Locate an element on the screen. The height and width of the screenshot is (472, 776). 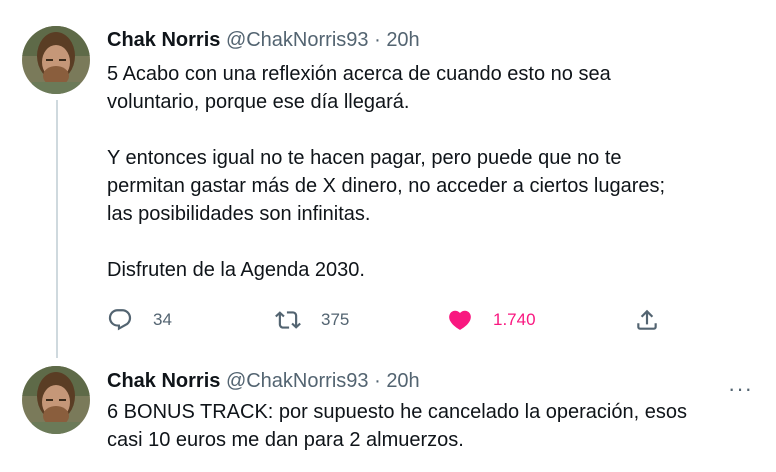
tweet-text-line: Disfruten de la Agenda 2030. is located at coordinates (236, 270).